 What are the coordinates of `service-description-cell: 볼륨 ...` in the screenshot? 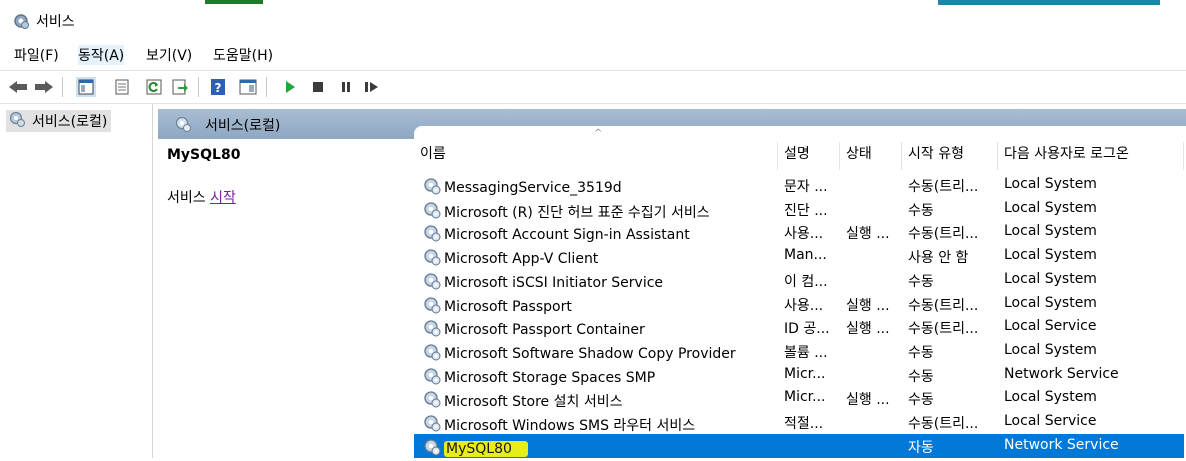 It's located at (806, 352).